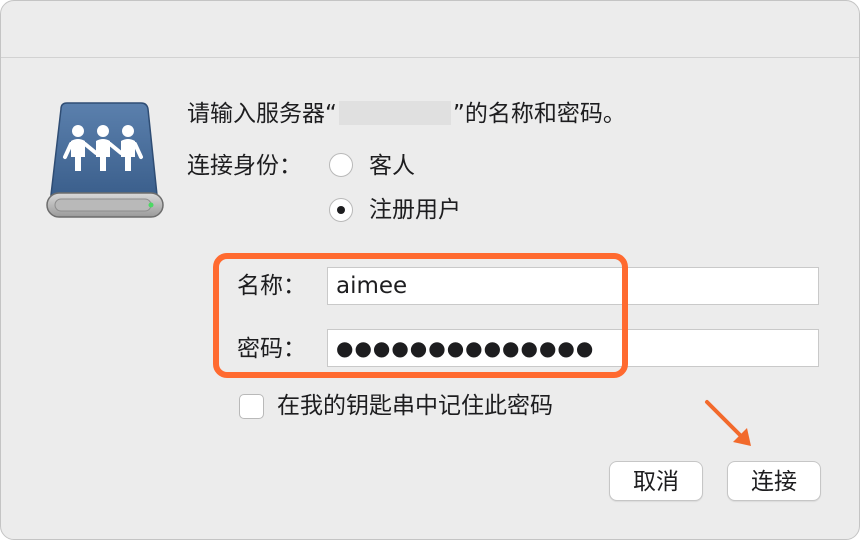 This screenshot has width=860, height=540. I want to click on registered-user-radio, so click(341, 210).